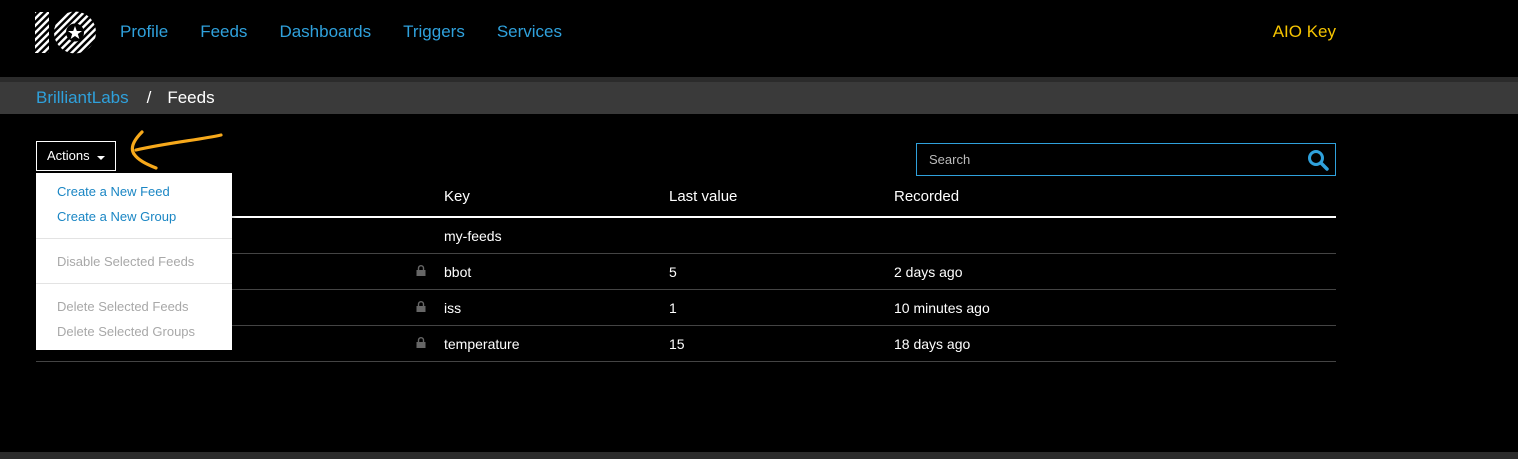 This screenshot has width=1518, height=459. I want to click on menu-delete-groups: Delete Selected Groups, so click(126, 332).